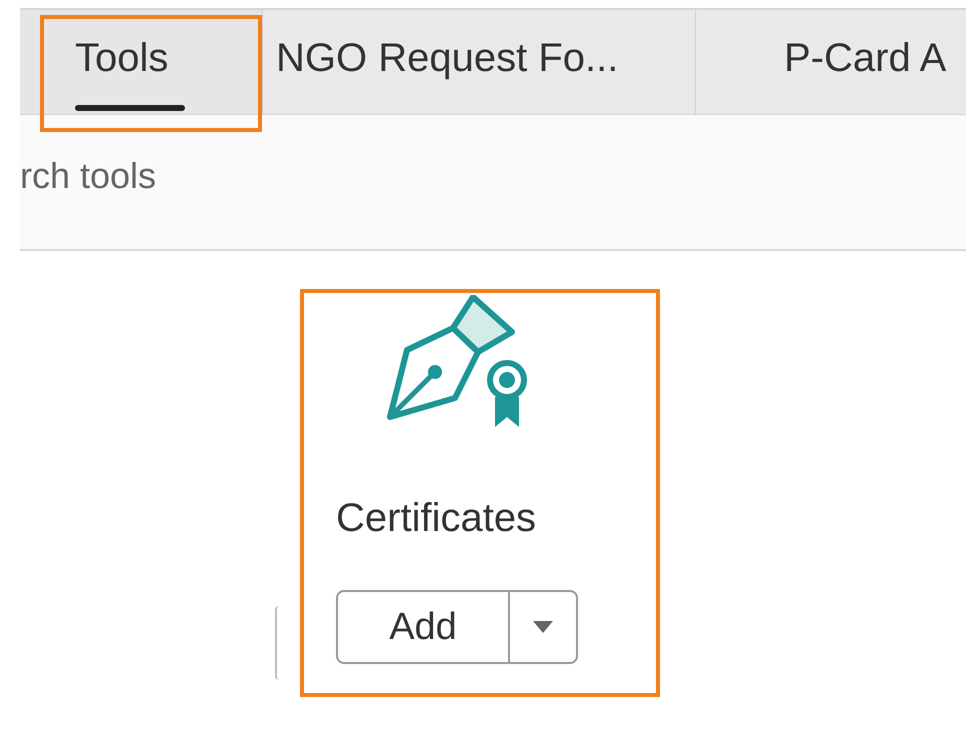  What do you see at coordinates (457, 362) in the screenshot?
I see `pen-certificate-icon` at bounding box center [457, 362].